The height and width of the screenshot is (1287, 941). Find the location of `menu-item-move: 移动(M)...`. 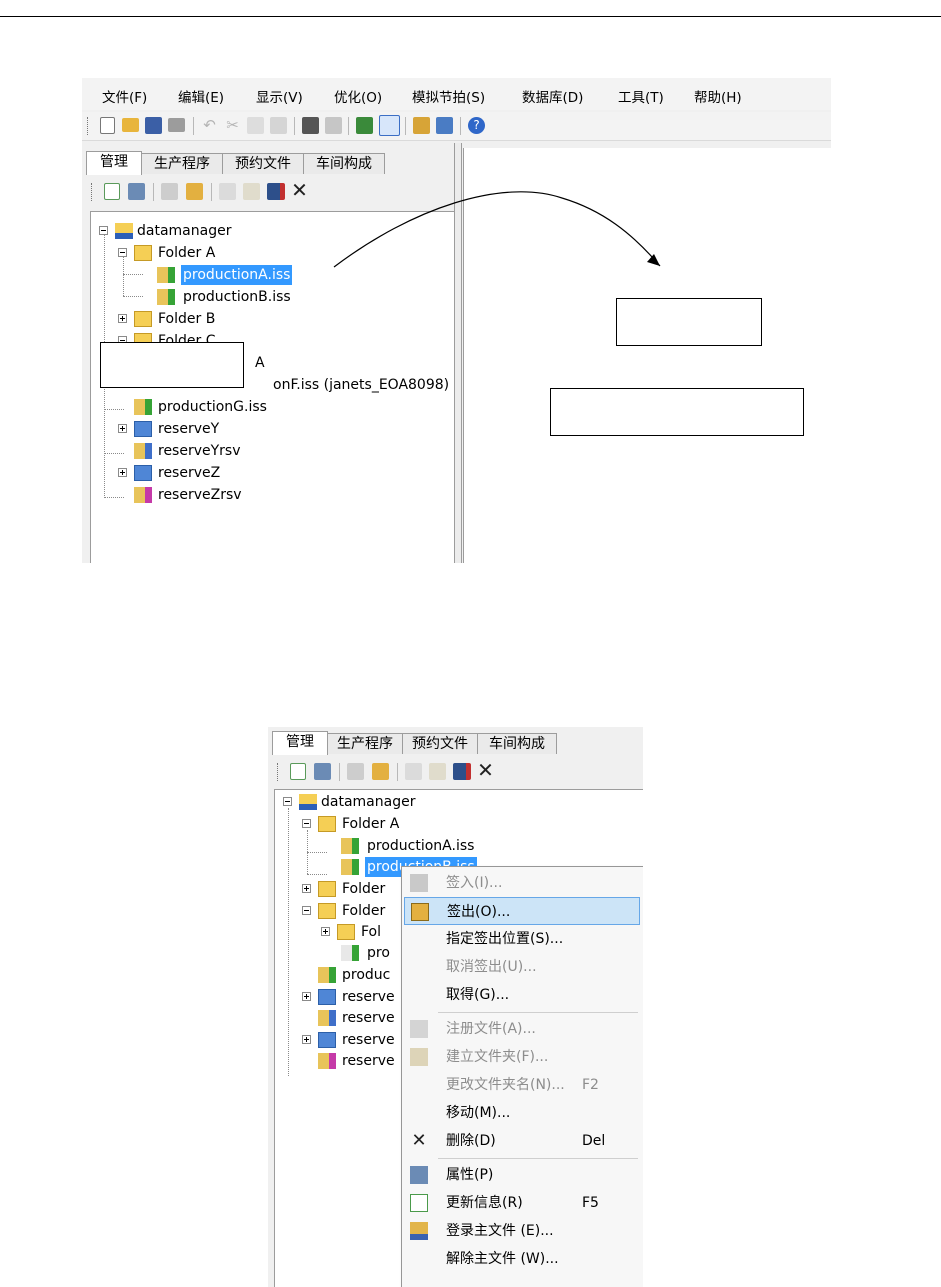

menu-item-move: 移动(M)... is located at coordinates (522, 1113).